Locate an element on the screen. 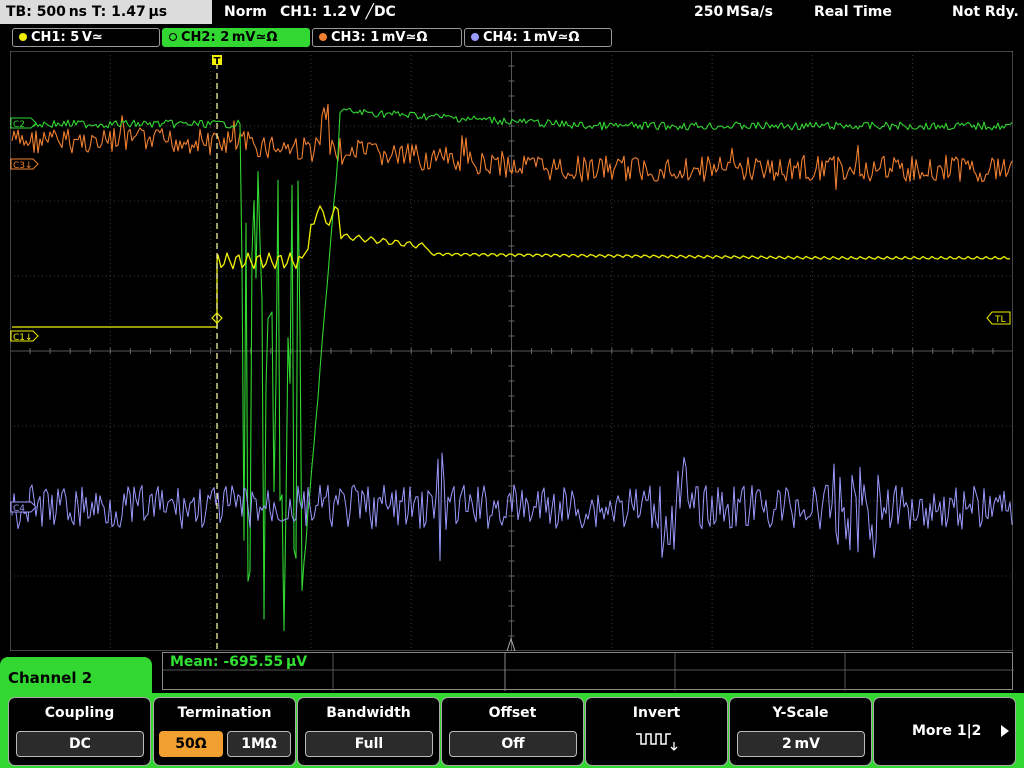 The width and height of the screenshot is (1024, 768). yscale-value: 2 mV is located at coordinates (801, 744).